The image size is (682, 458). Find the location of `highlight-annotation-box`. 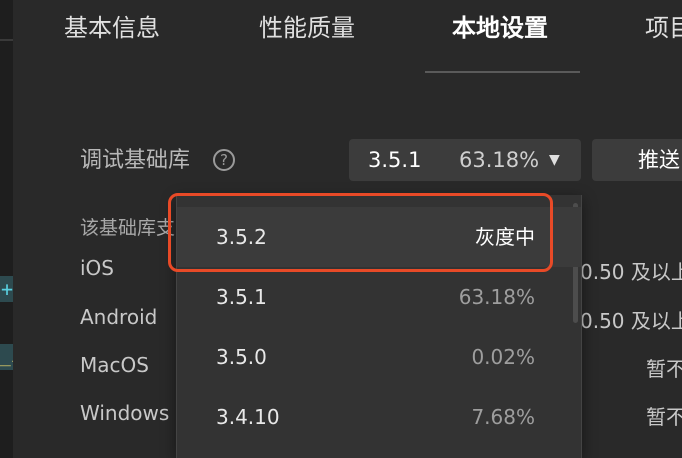

highlight-annotation-box is located at coordinates (360, 232).